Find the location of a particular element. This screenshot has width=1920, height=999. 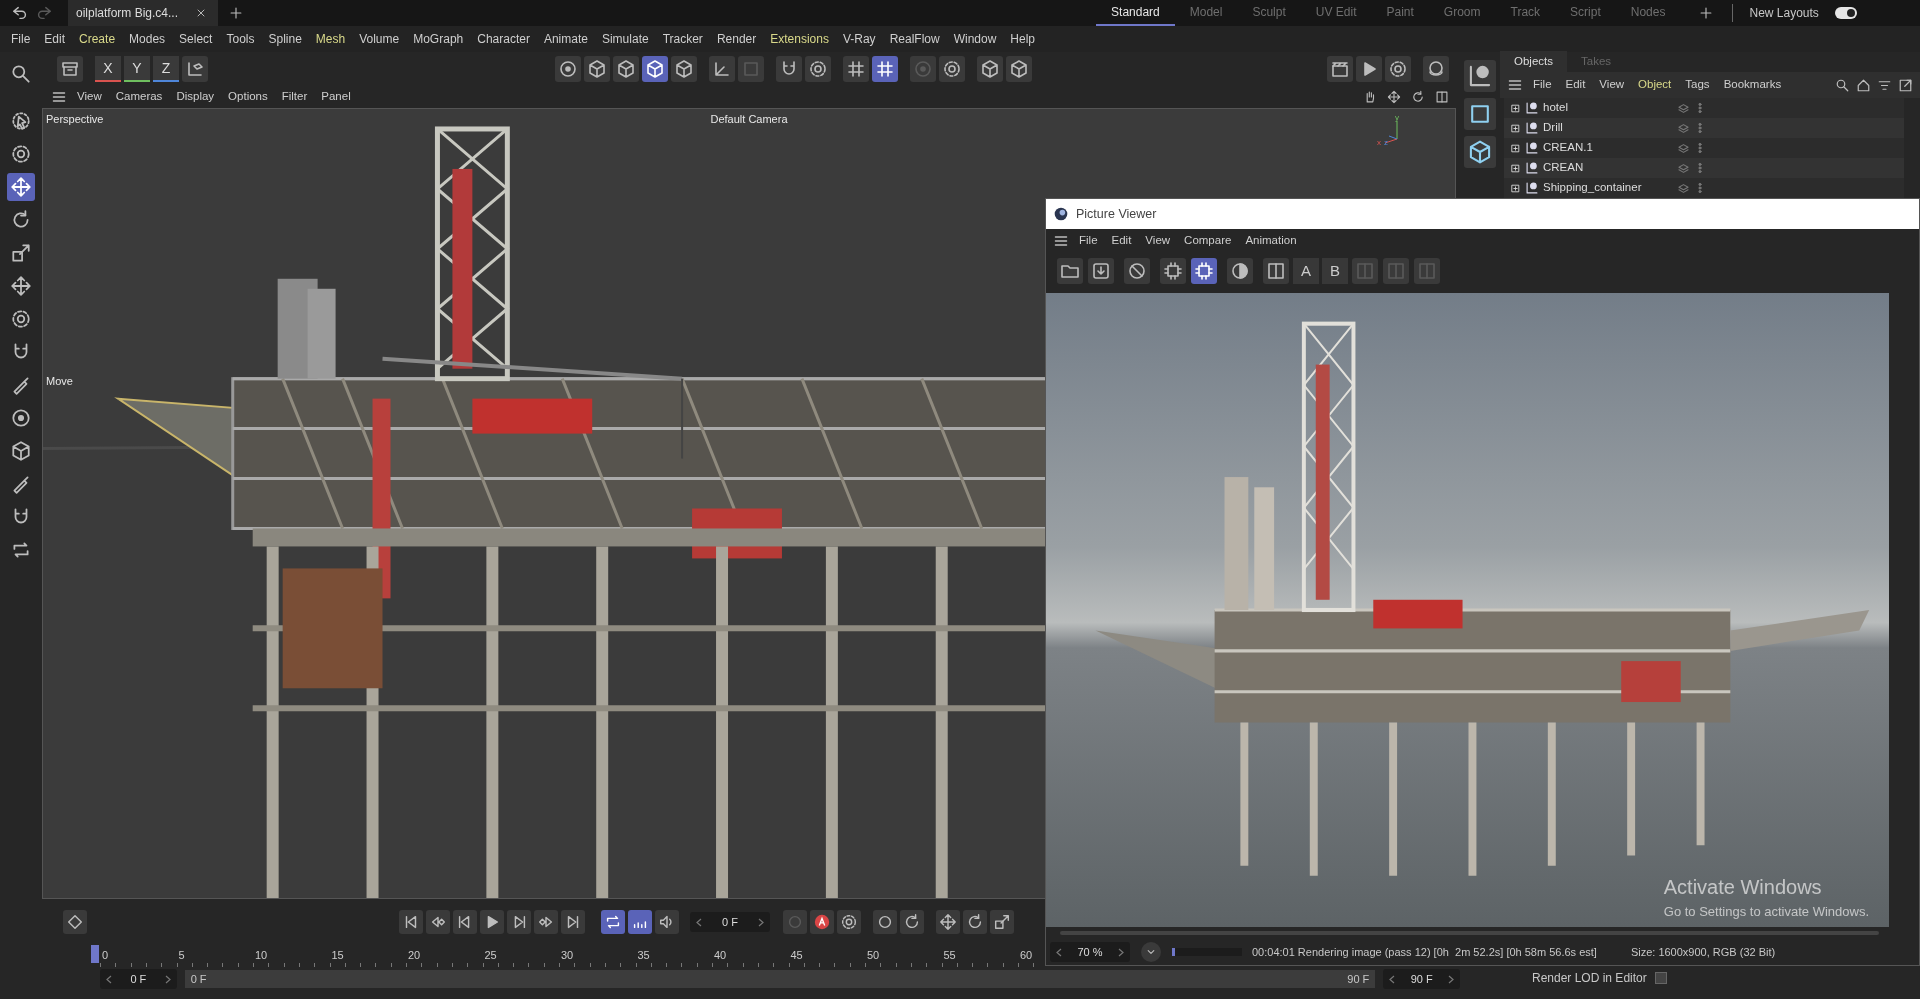

layout-tab: Nodes is located at coordinates (1648, 13).